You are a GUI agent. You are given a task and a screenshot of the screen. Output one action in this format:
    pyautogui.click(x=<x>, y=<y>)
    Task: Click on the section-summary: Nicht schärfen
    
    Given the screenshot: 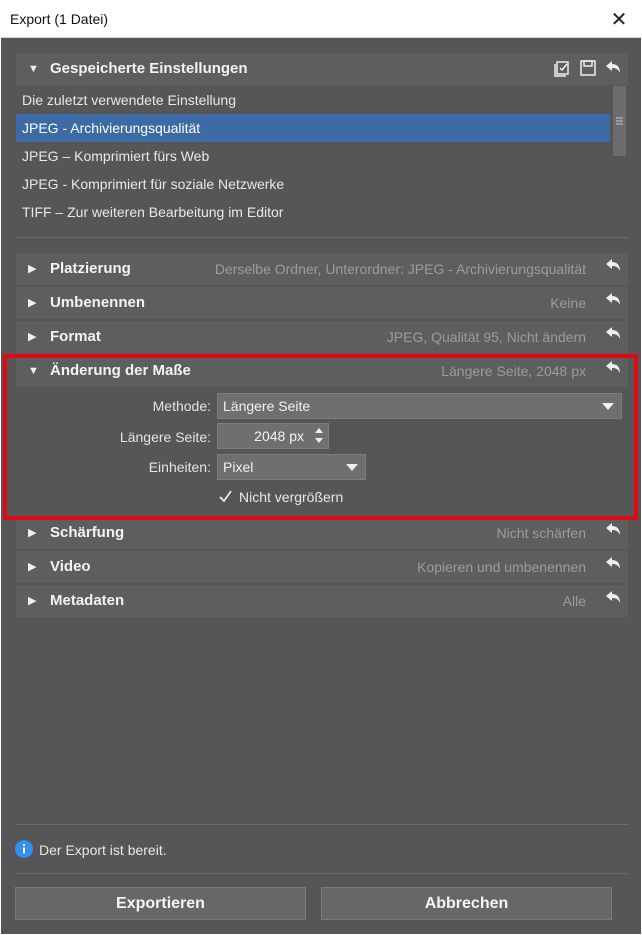 What is the action you would take?
    pyautogui.click(x=541, y=533)
    